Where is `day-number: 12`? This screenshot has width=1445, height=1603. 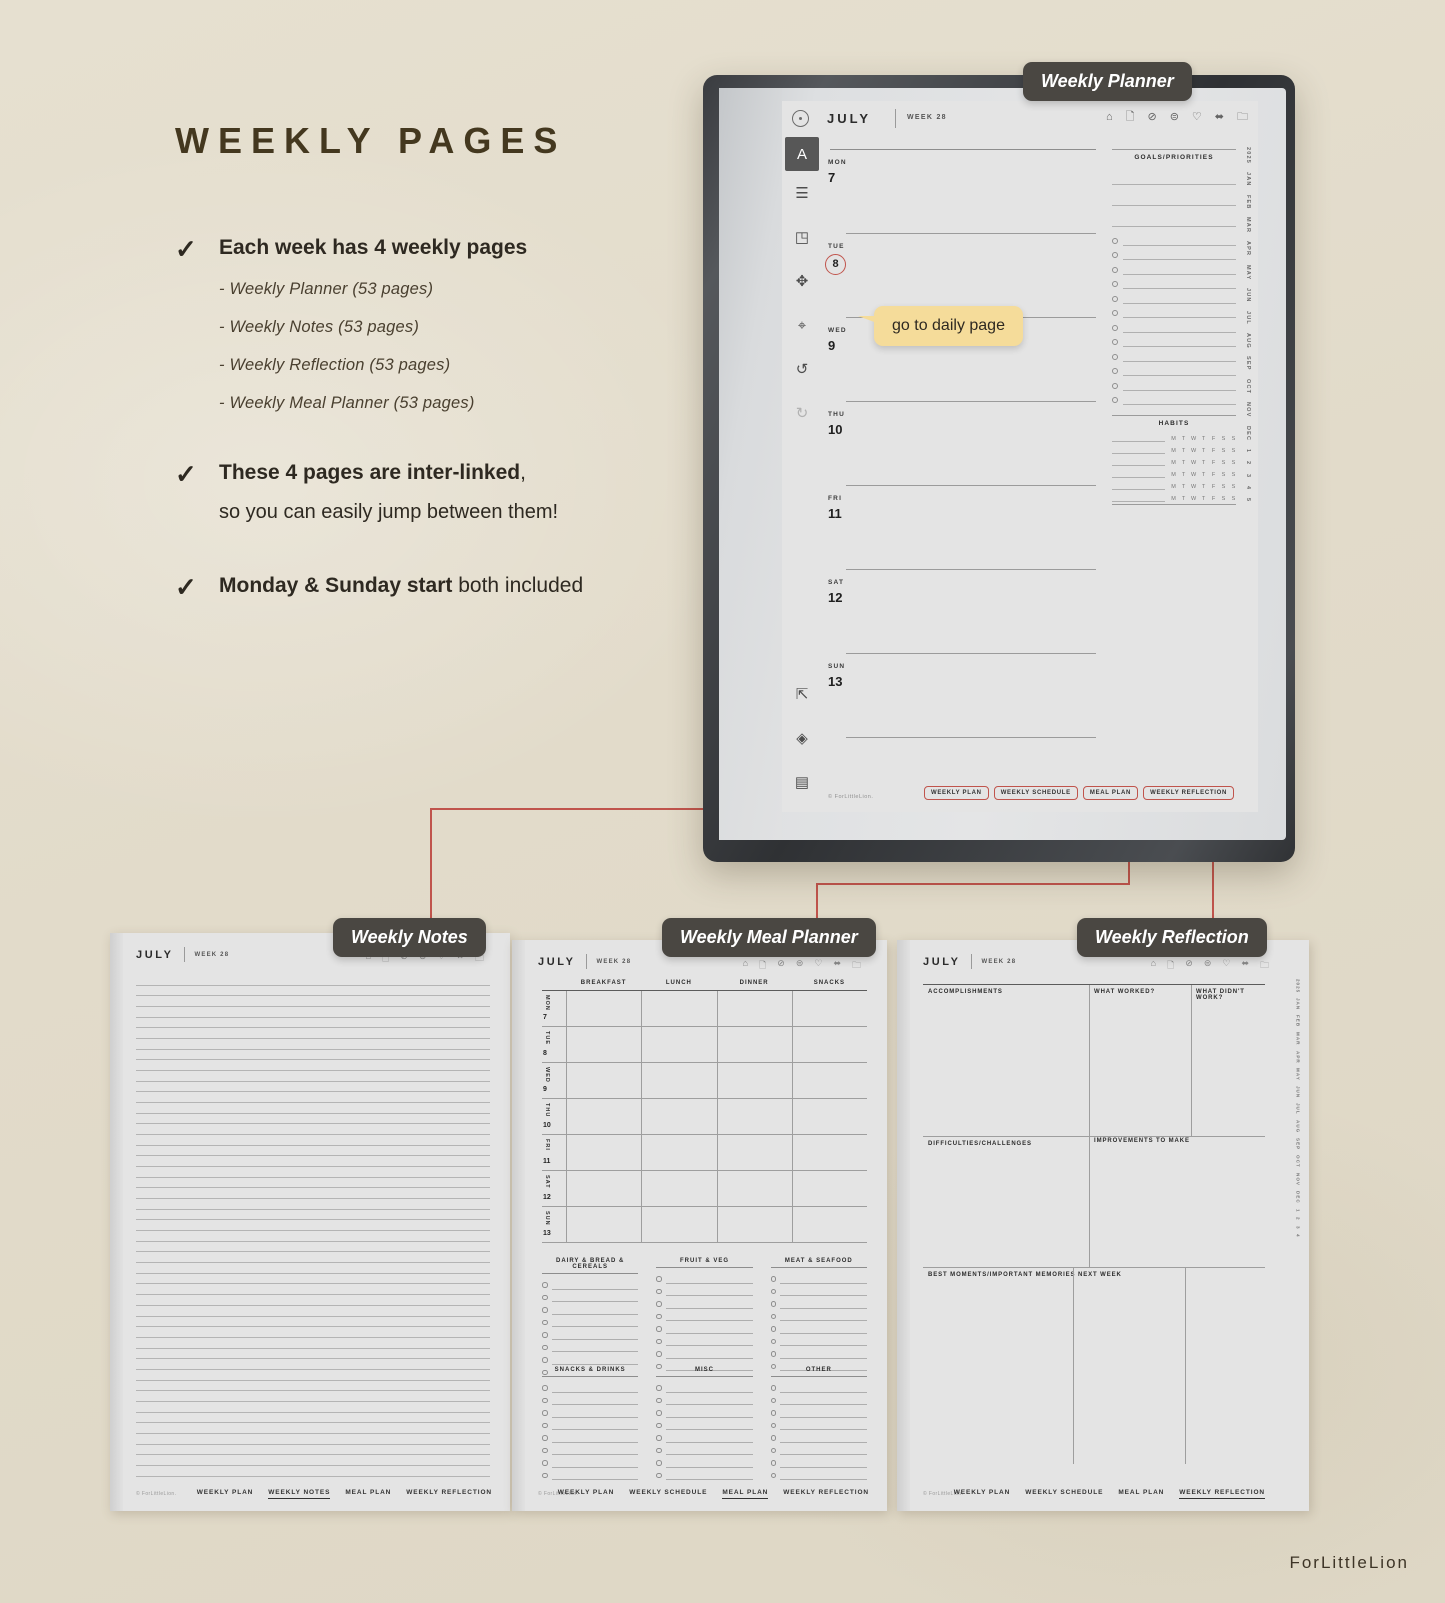
day-number: 12 is located at coordinates (965, 597).